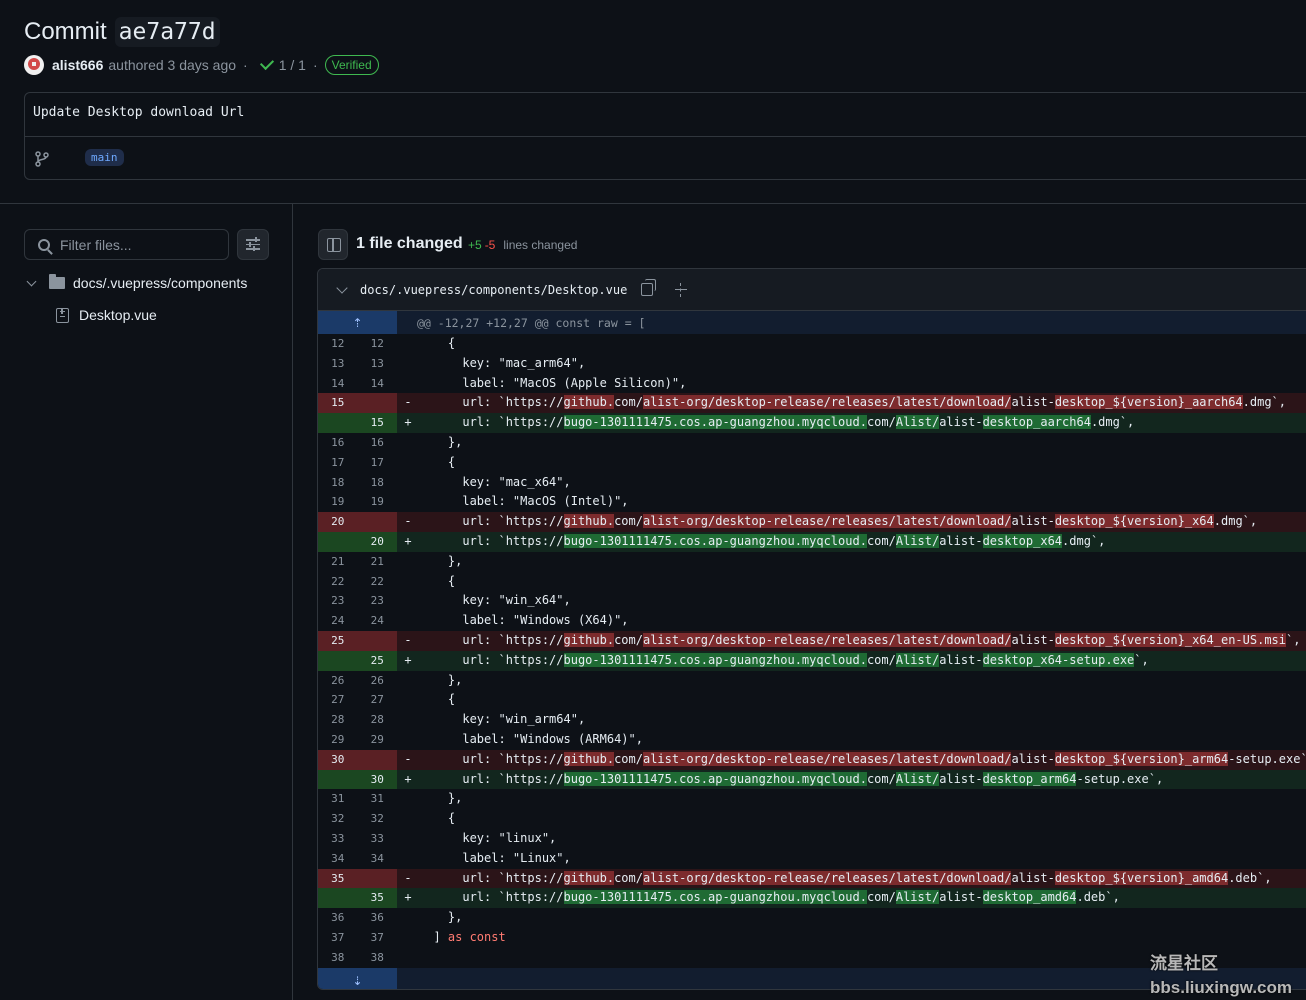 The image size is (1306, 1000). What do you see at coordinates (342, 287) in the screenshot?
I see `chevron-down-icon` at bounding box center [342, 287].